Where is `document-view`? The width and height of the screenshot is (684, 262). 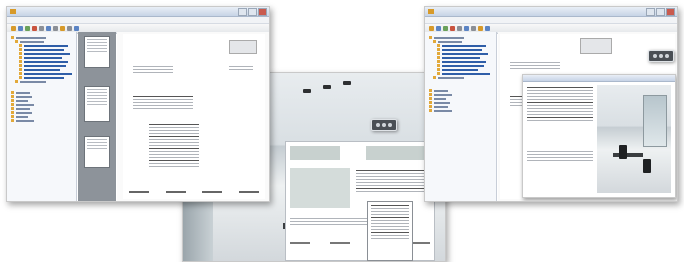
document-view is located at coordinates (193, 116).